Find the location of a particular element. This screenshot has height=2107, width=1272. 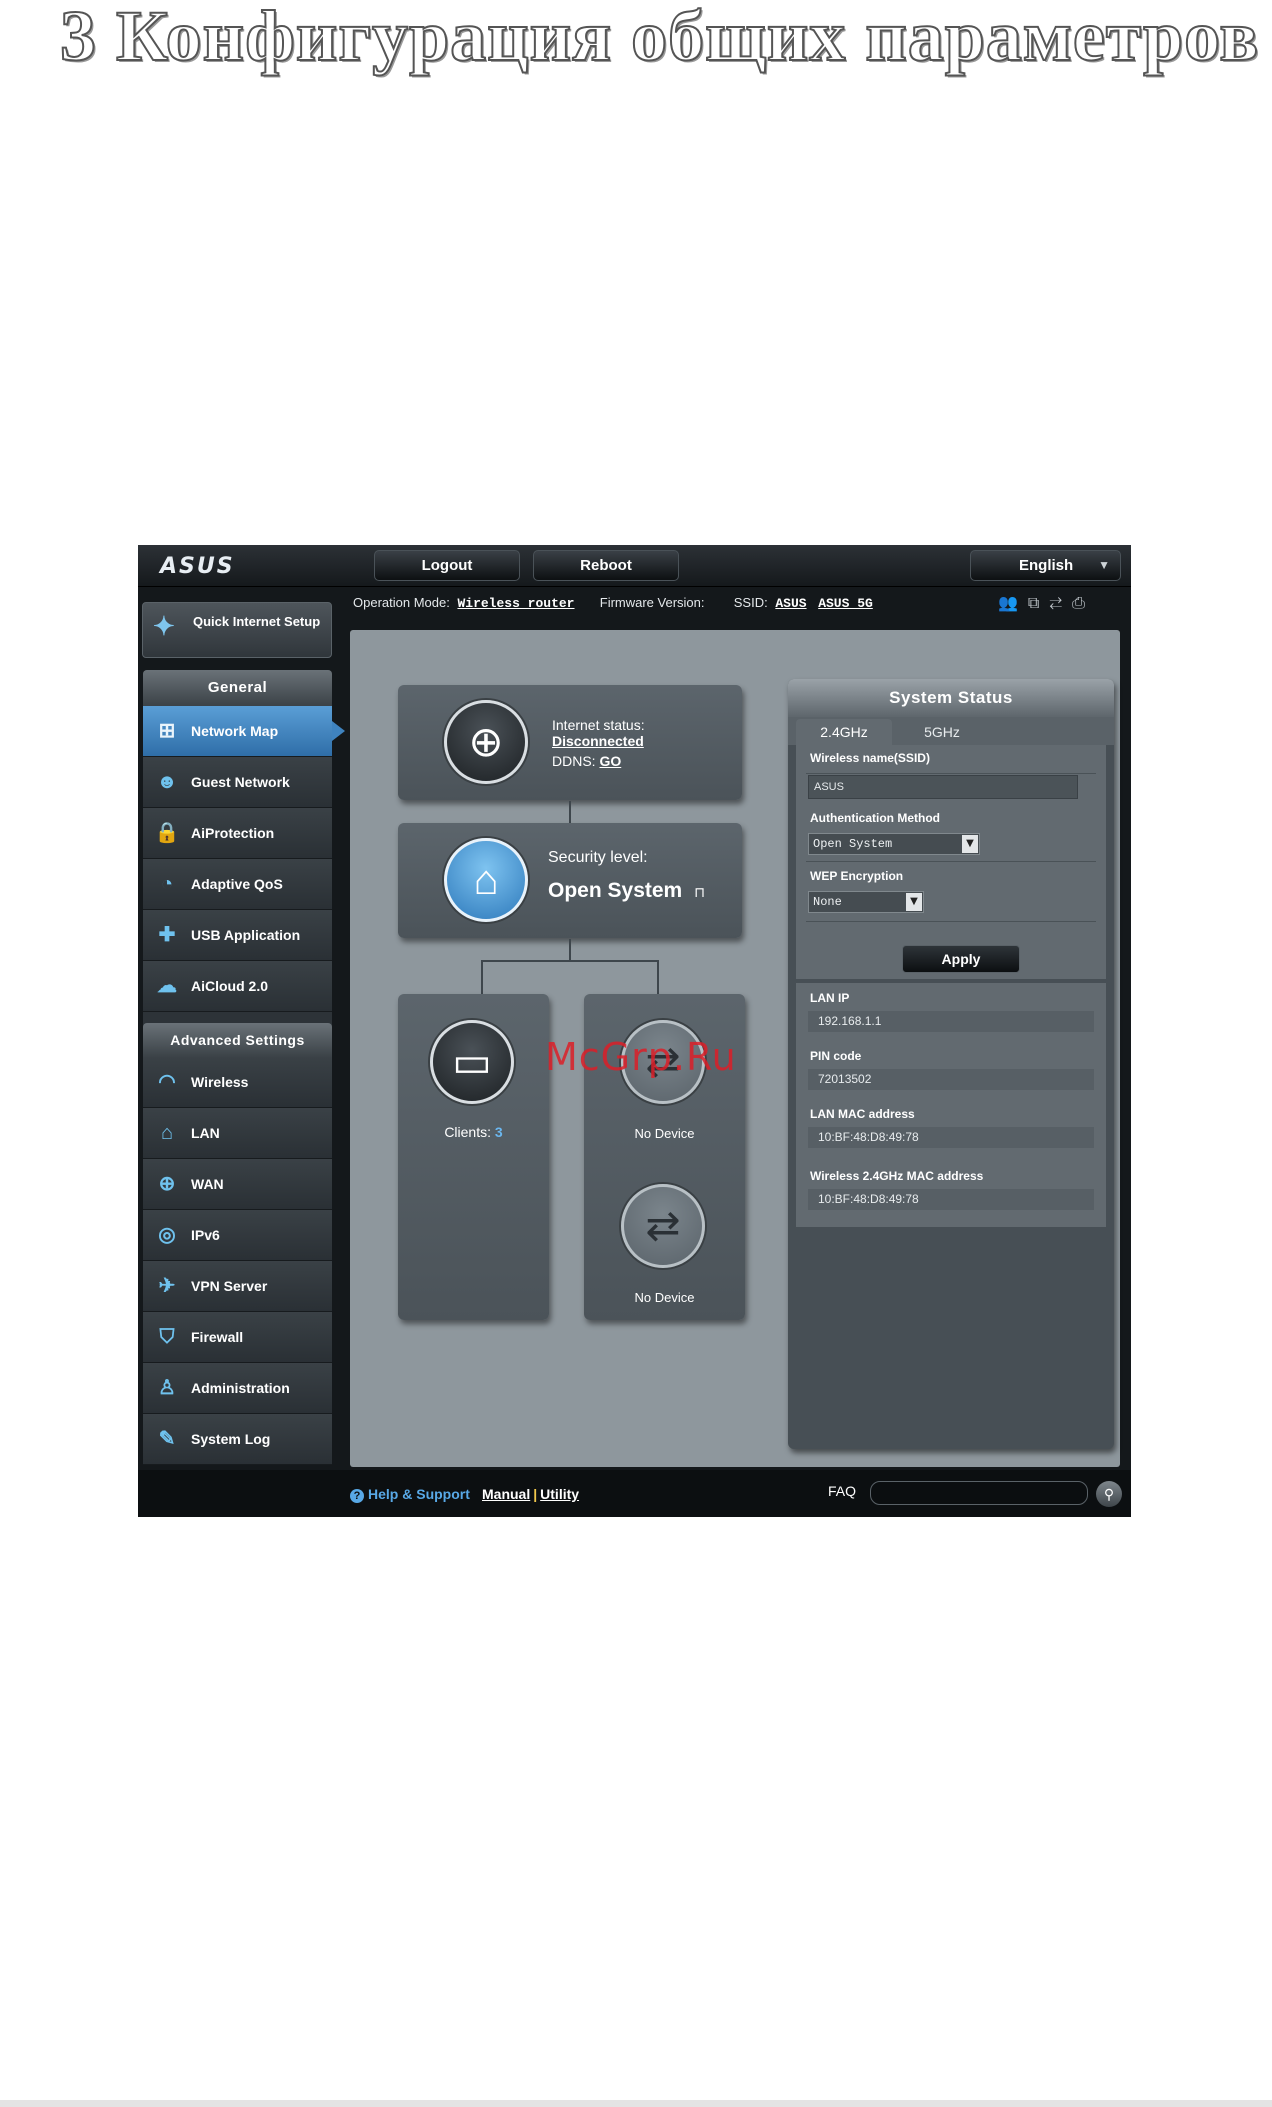

log-icon: ✎ is located at coordinates (167, 1439).